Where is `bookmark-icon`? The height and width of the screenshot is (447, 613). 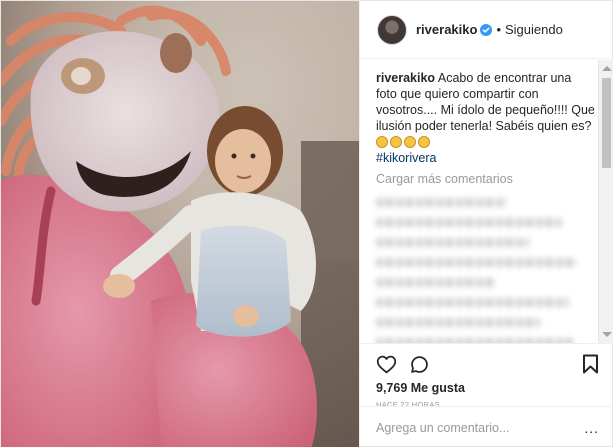 bookmark-icon is located at coordinates (590, 364).